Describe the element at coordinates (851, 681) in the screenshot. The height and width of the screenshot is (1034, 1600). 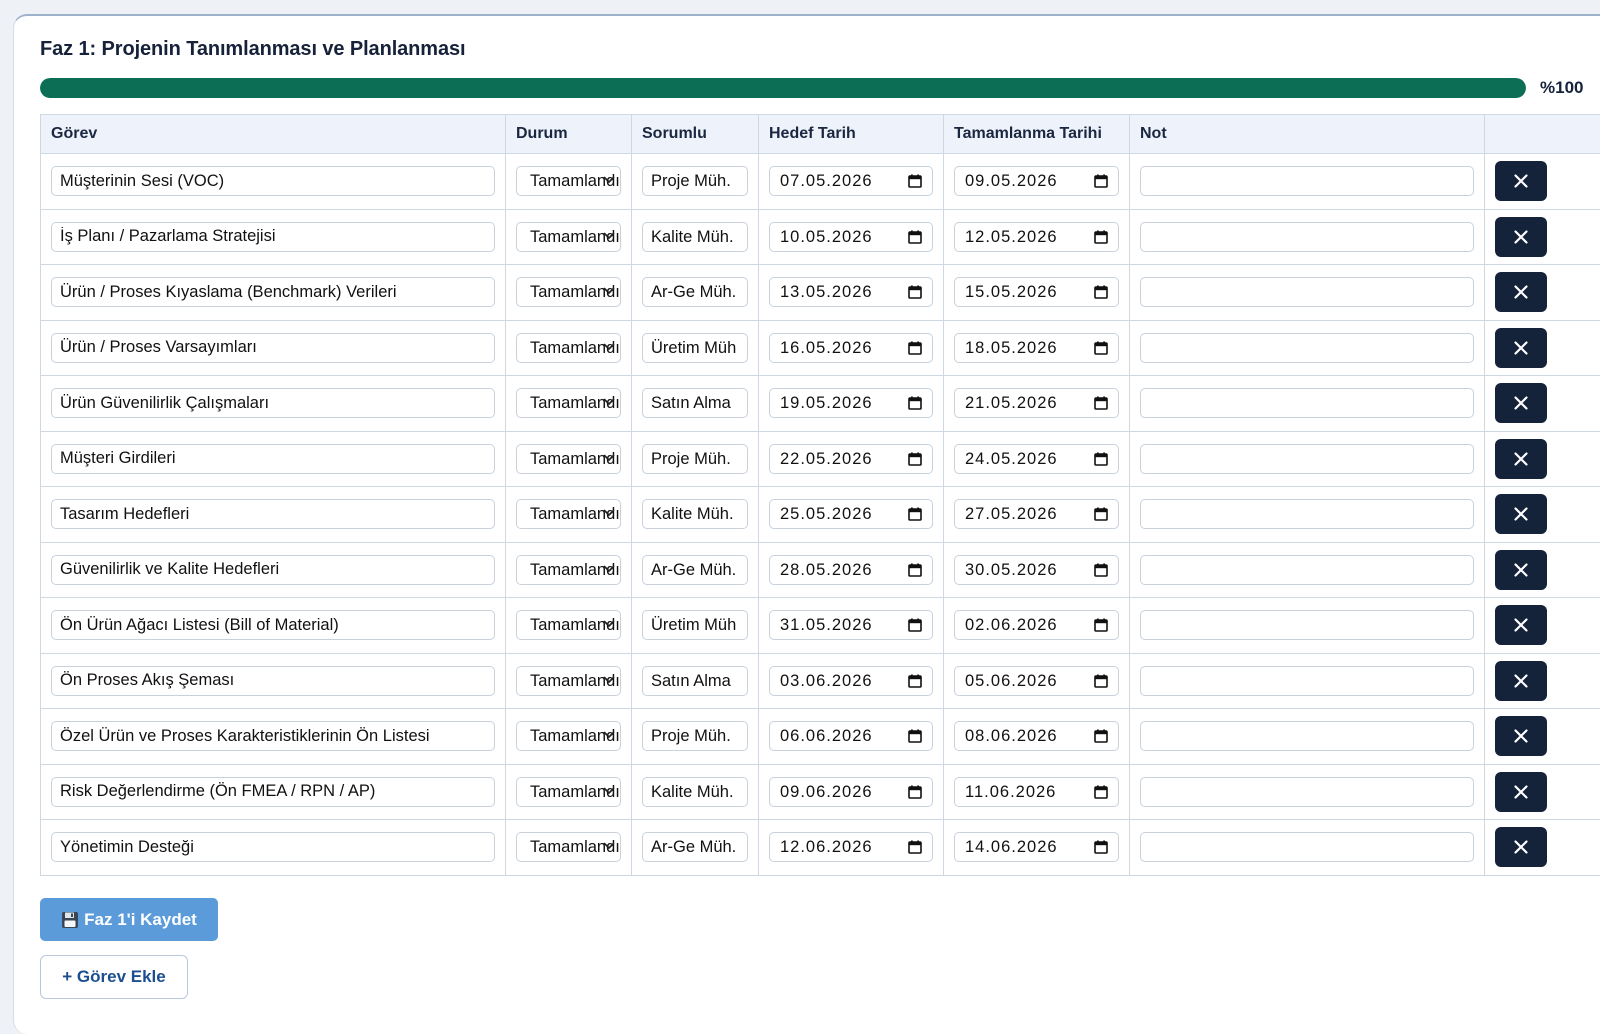
I see `target-date-input: 03.06.2026` at that location.